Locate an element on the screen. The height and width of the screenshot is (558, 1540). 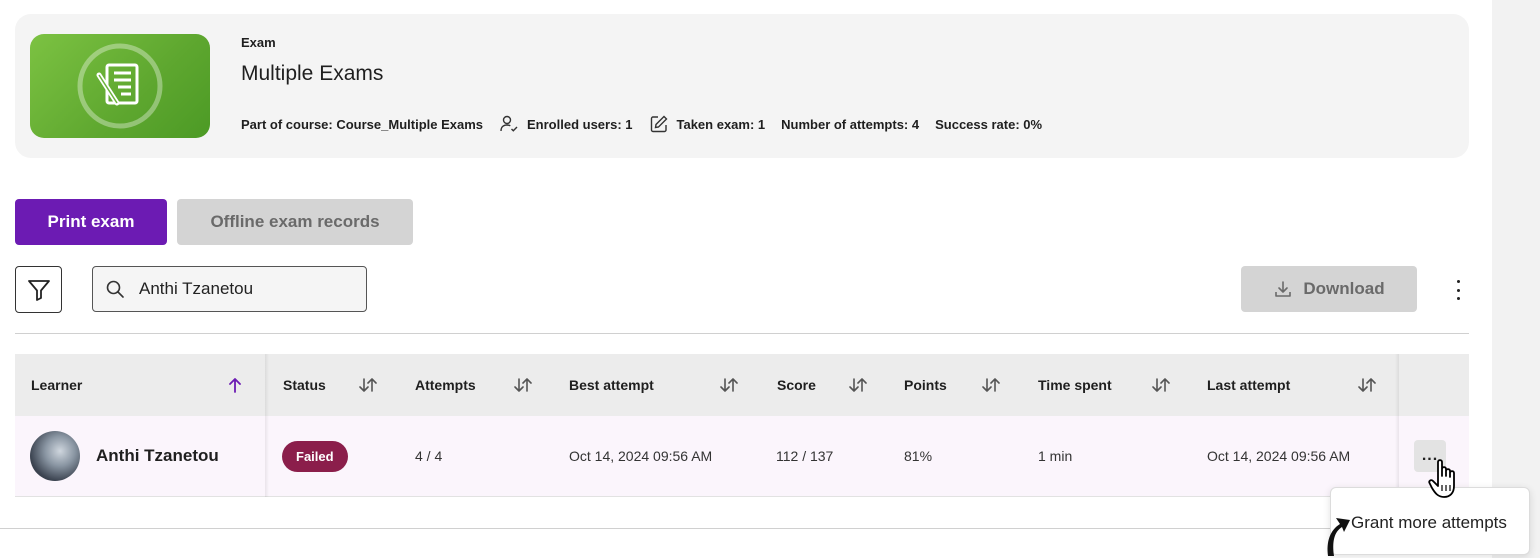
column-header-status: Status is located at coordinates (304, 385).